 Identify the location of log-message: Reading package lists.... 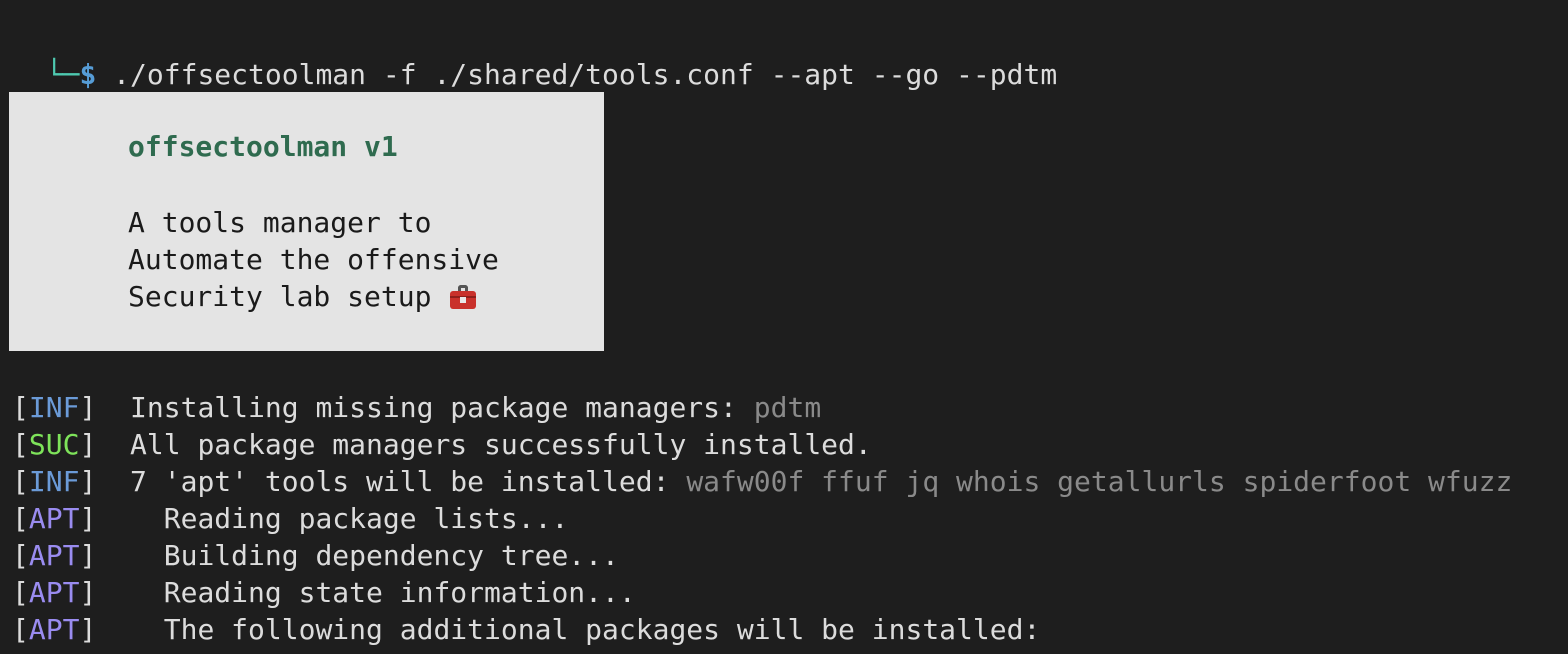
(349, 518).